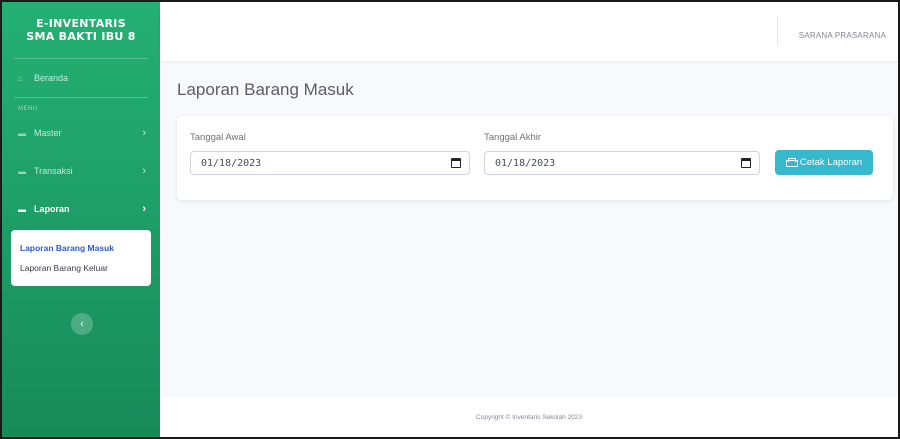 The width and height of the screenshot is (900, 439). I want to click on brand-logo: E-INVENTARIS SMA BAKTI IBU 8, so click(81, 30).